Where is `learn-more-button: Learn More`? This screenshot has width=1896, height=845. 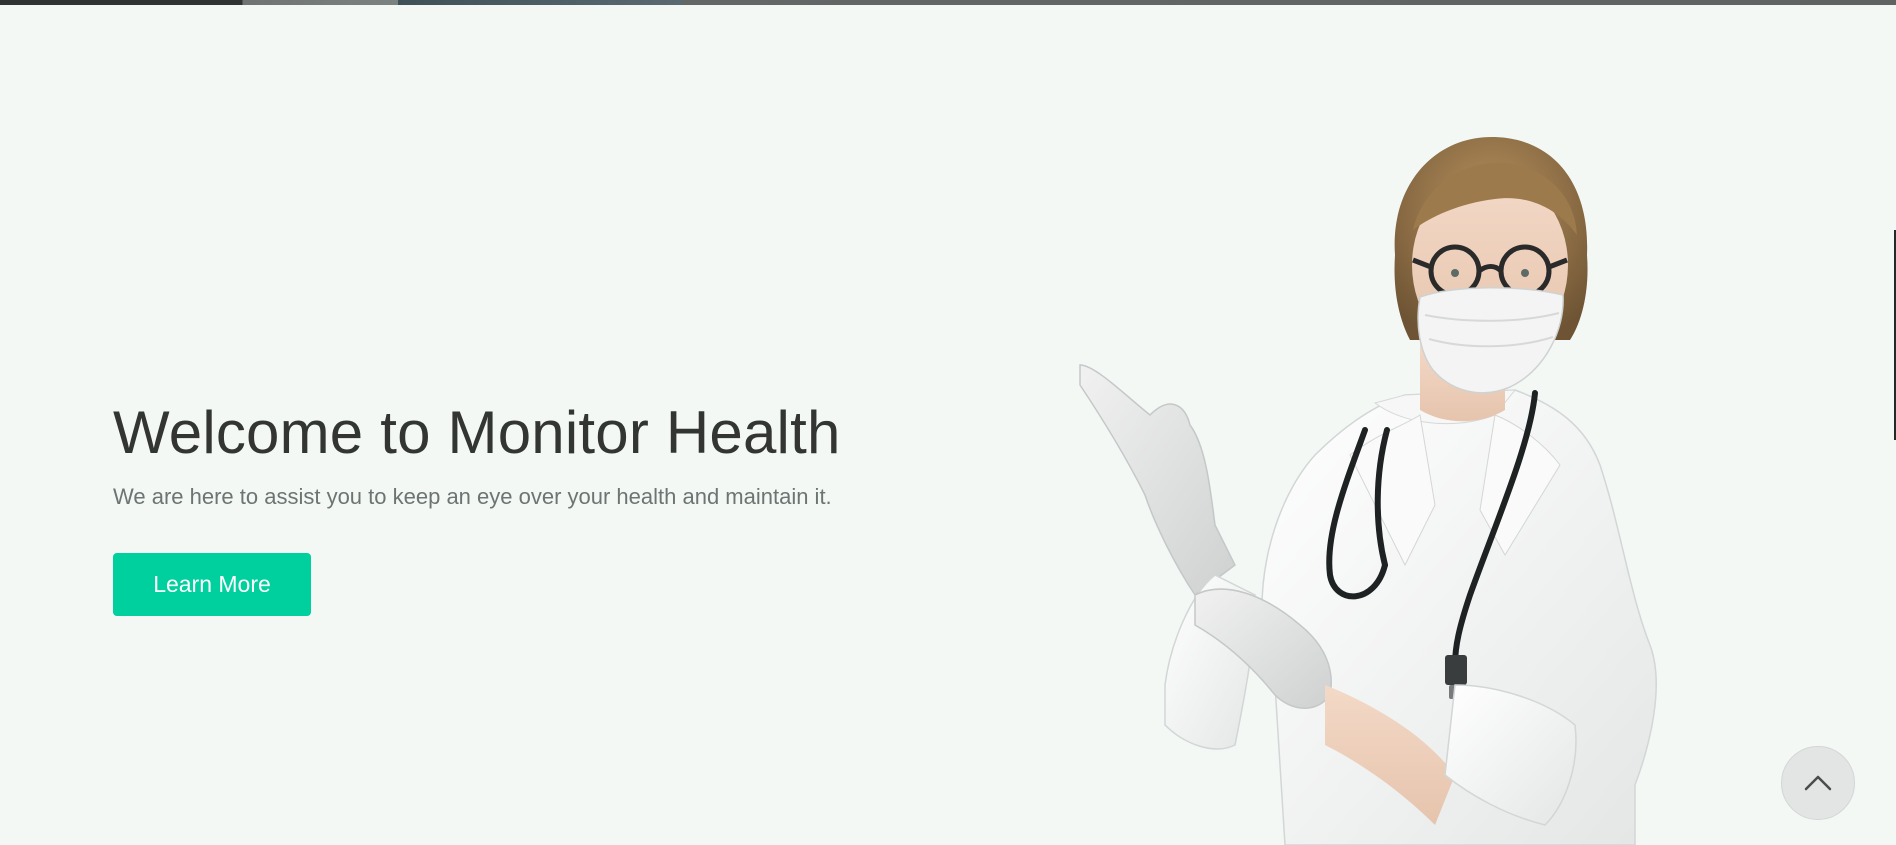 learn-more-button: Learn More is located at coordinates (212, 584).